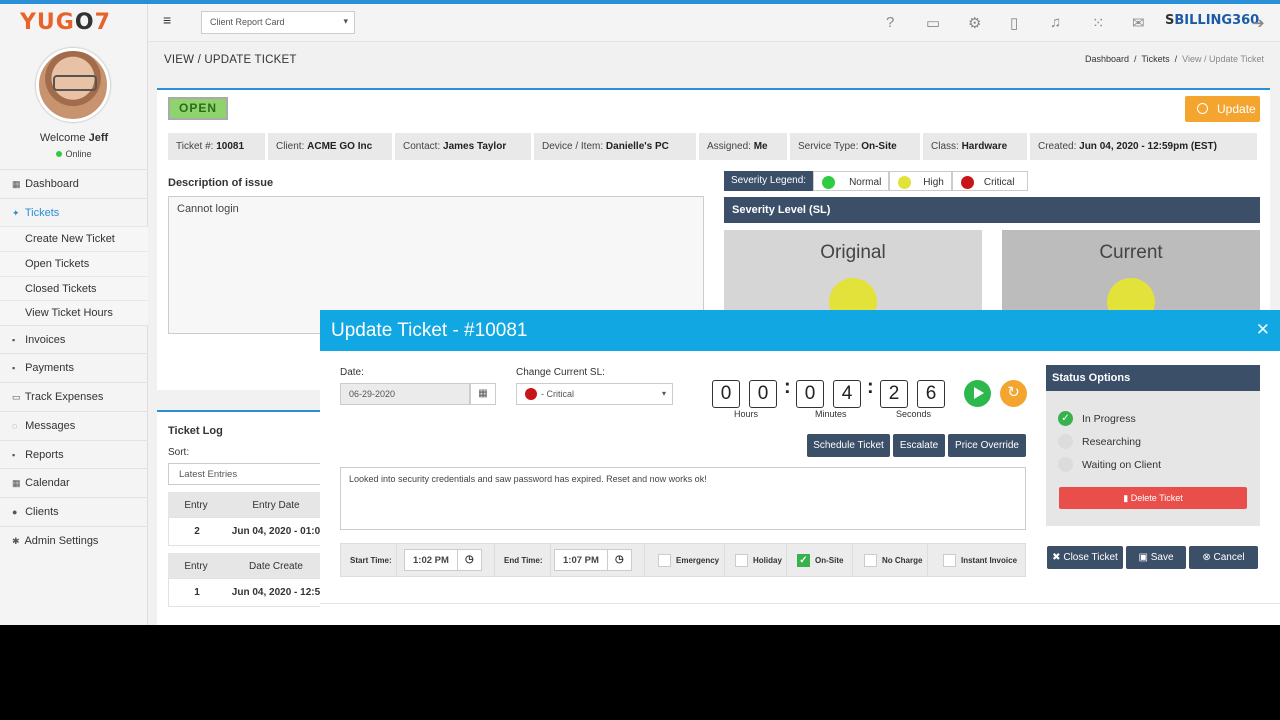 The width and height of the screenshot is (1280, 720). I want to click on check-circle-icon: ✓, so click(1065, 418).